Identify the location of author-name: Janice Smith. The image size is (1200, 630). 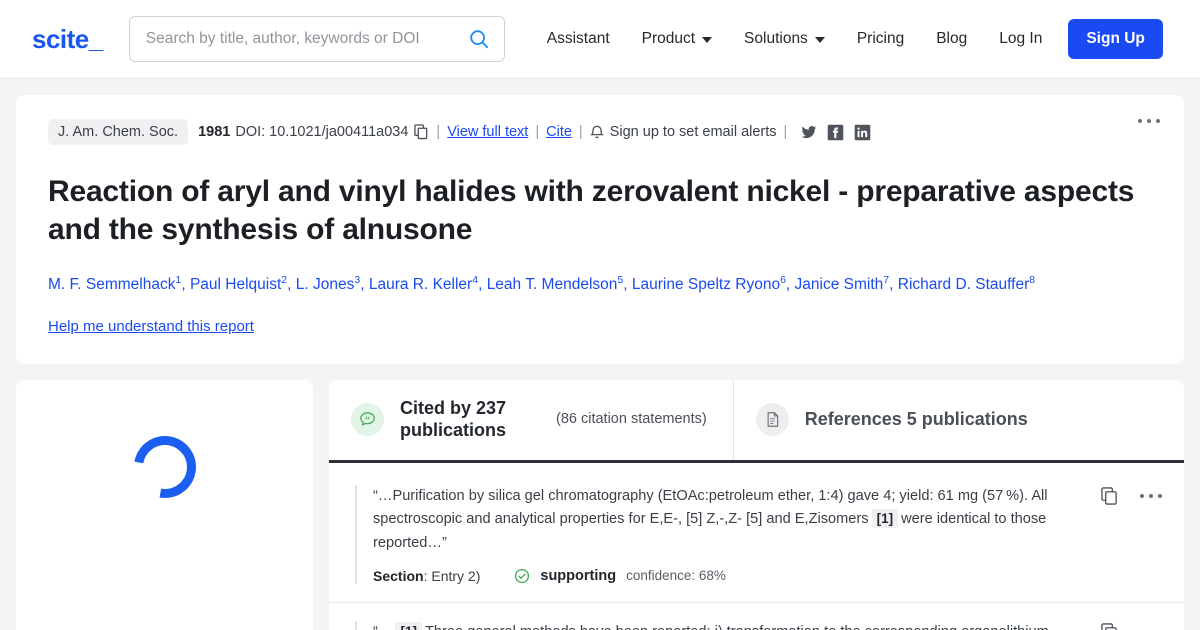
(839, 285).